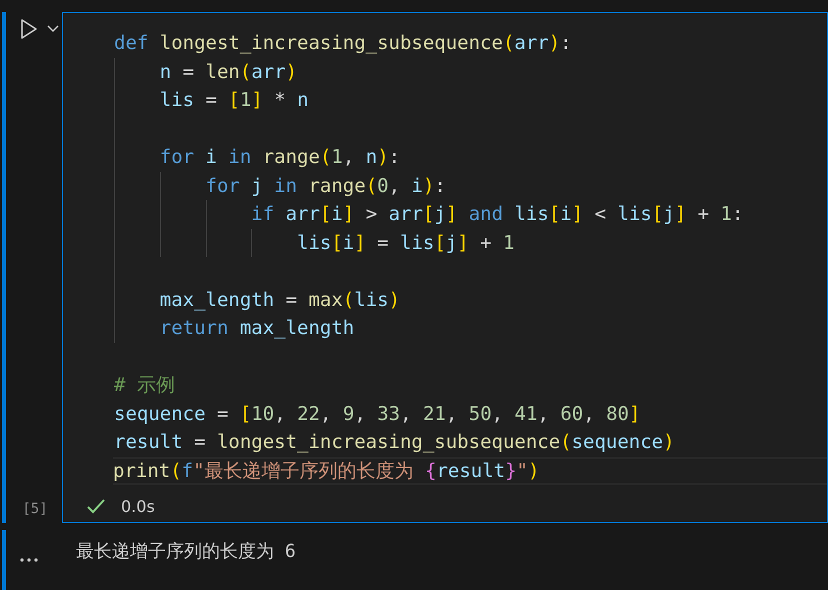 The height and width of the screenshot is (590, 828). What do you see at coordinates (145, 385) in the screenshot?
I see `code-line: # 示例` at bounding box center [145, 385].